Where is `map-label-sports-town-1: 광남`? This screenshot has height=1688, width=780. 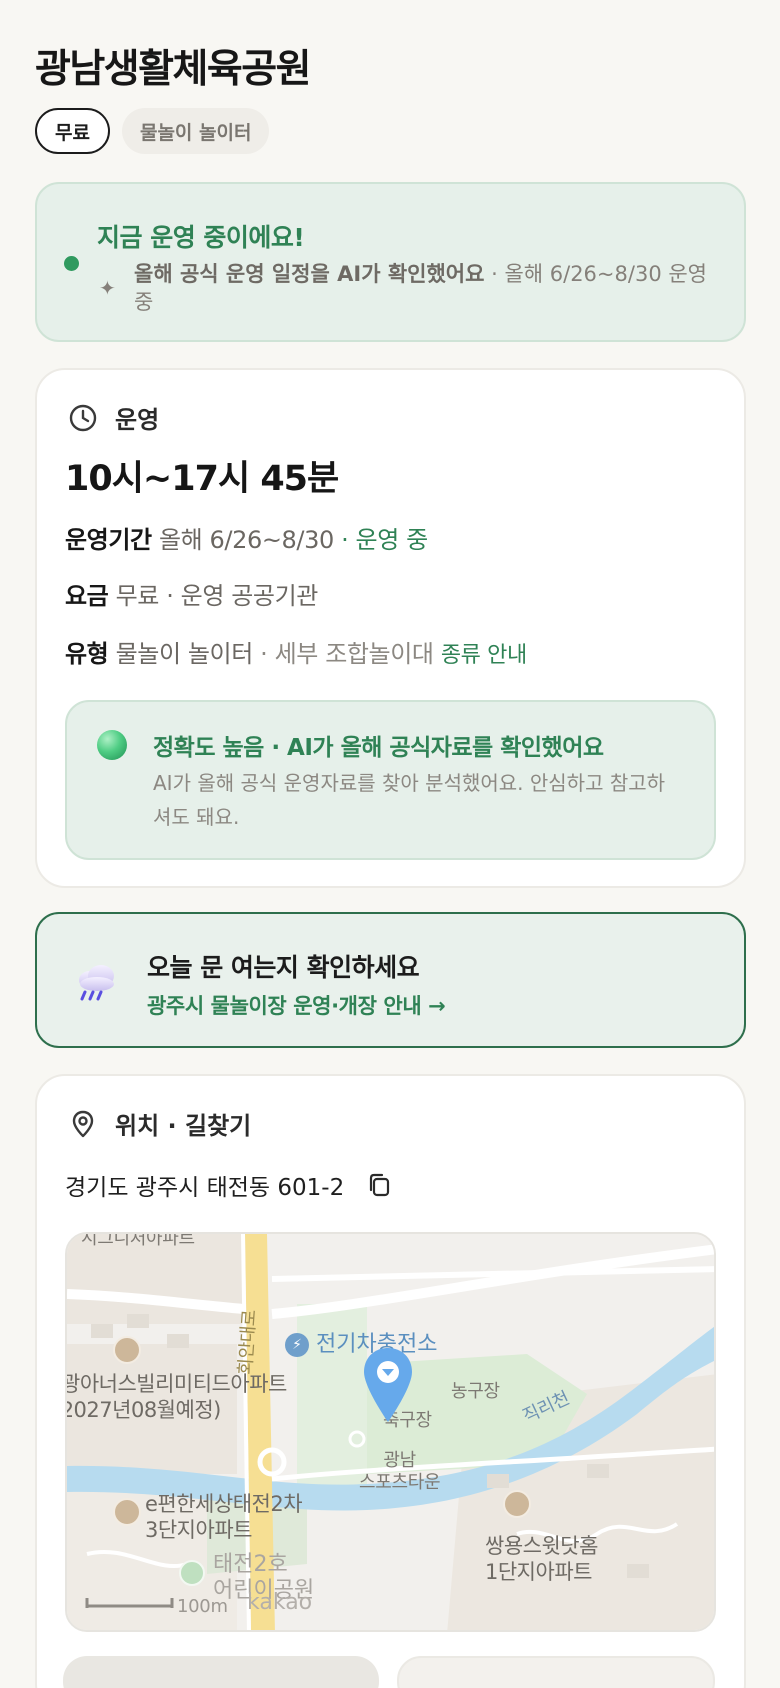 map-label-sports-town-1: 광남 is located at coordinates (399, 1460).